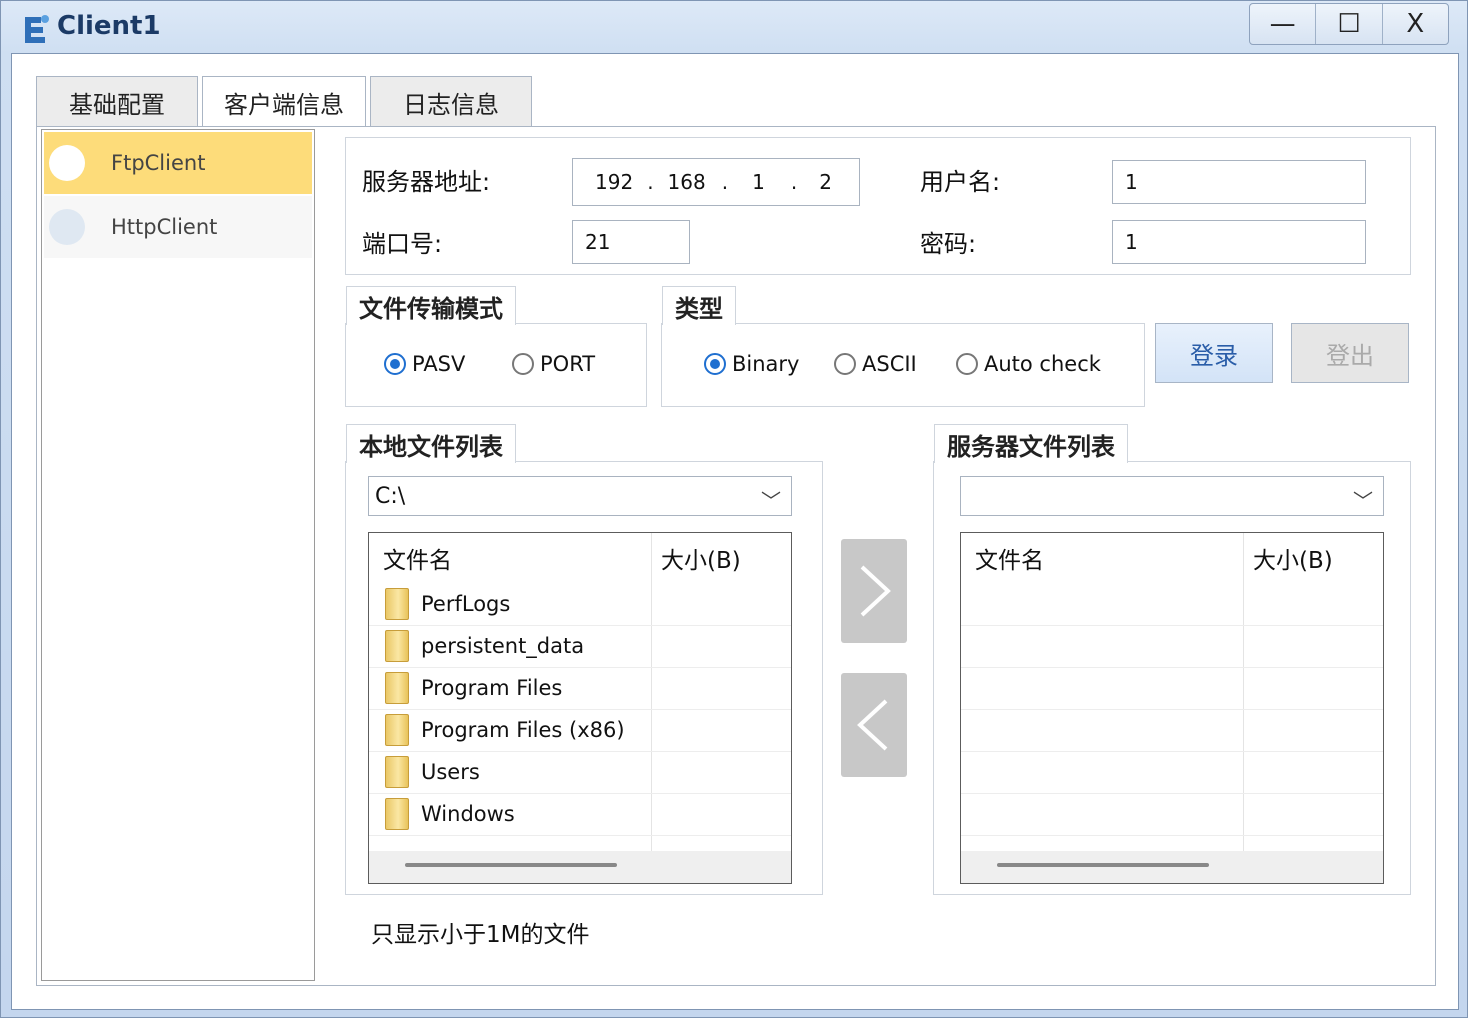 This screenshot has height=1018, width=1468. I want to click on file-name: Program Files, so click(492, 688).